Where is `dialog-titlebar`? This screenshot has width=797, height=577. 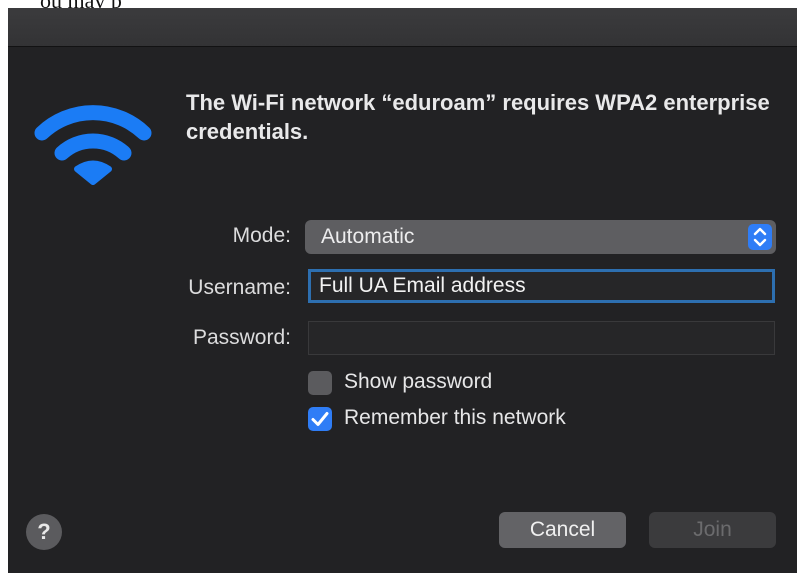
dialog-titlebar is located at coordinates (402, 27).